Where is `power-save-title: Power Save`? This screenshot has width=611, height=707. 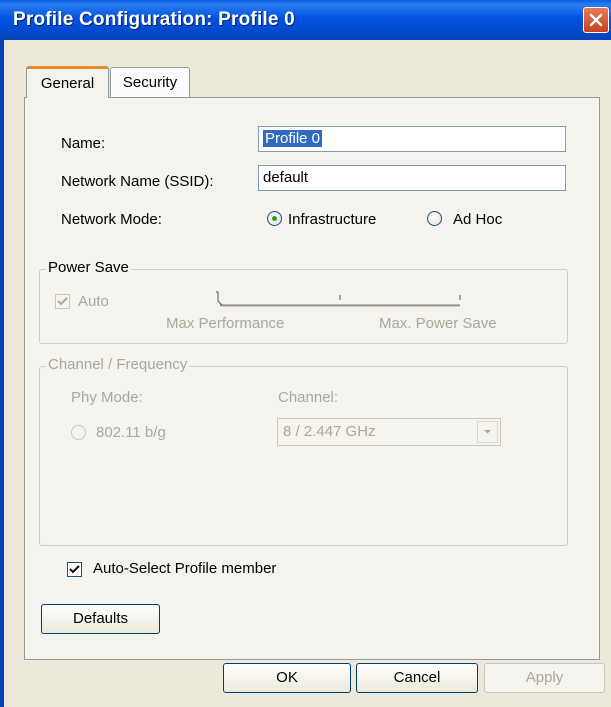 power-save-title: Power Save is located at coordinates (88, 267).